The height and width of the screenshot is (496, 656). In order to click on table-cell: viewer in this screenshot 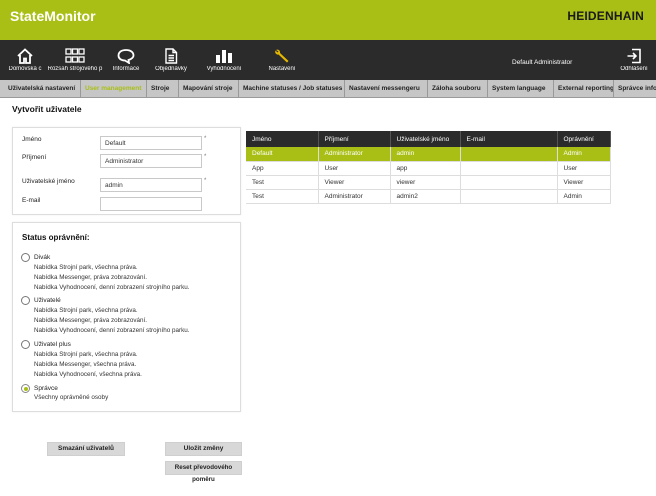, I will do `click(425, 182)`.